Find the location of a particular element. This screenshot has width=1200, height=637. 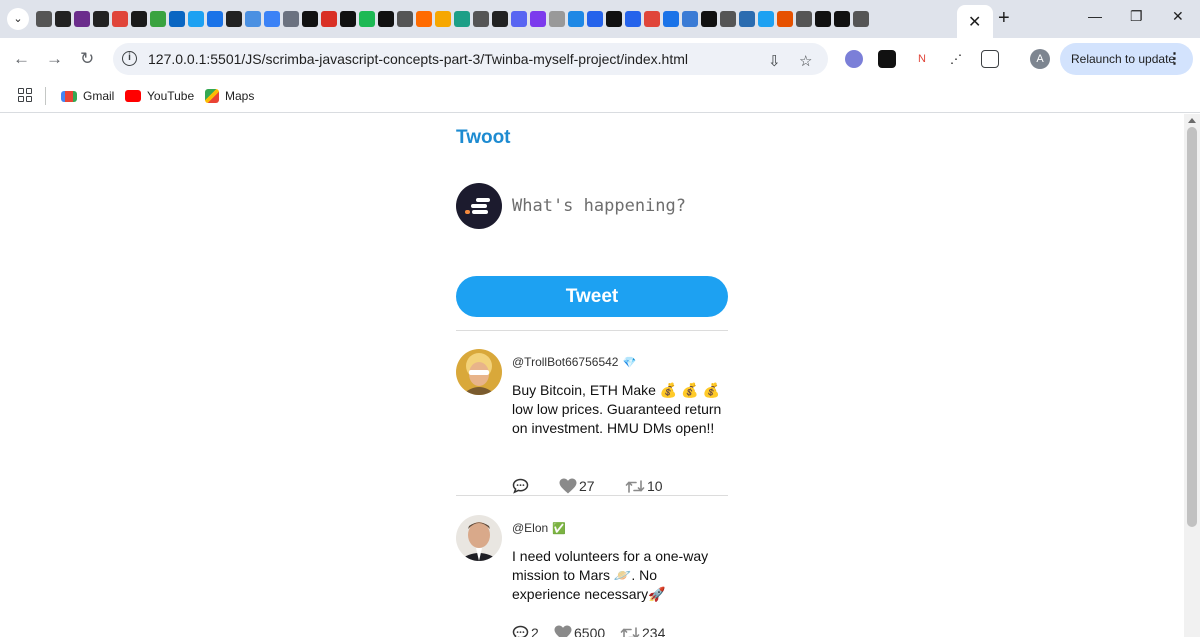

minimize-icon: — is located at coordinates (1095, 16).